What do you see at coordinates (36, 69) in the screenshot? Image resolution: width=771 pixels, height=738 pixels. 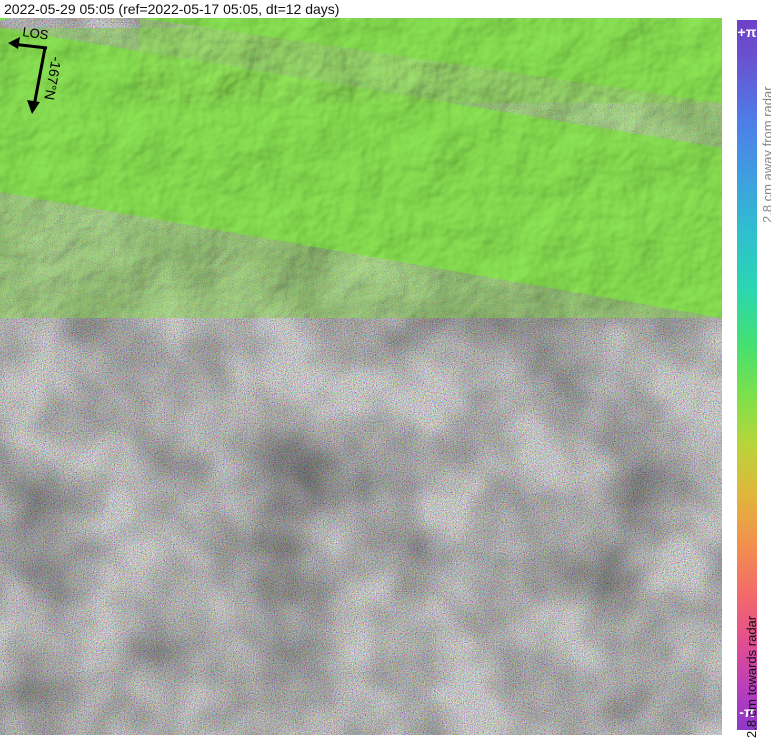 I see `los-north-arrow: LOS -167°N` at bounding box center [36, 69].